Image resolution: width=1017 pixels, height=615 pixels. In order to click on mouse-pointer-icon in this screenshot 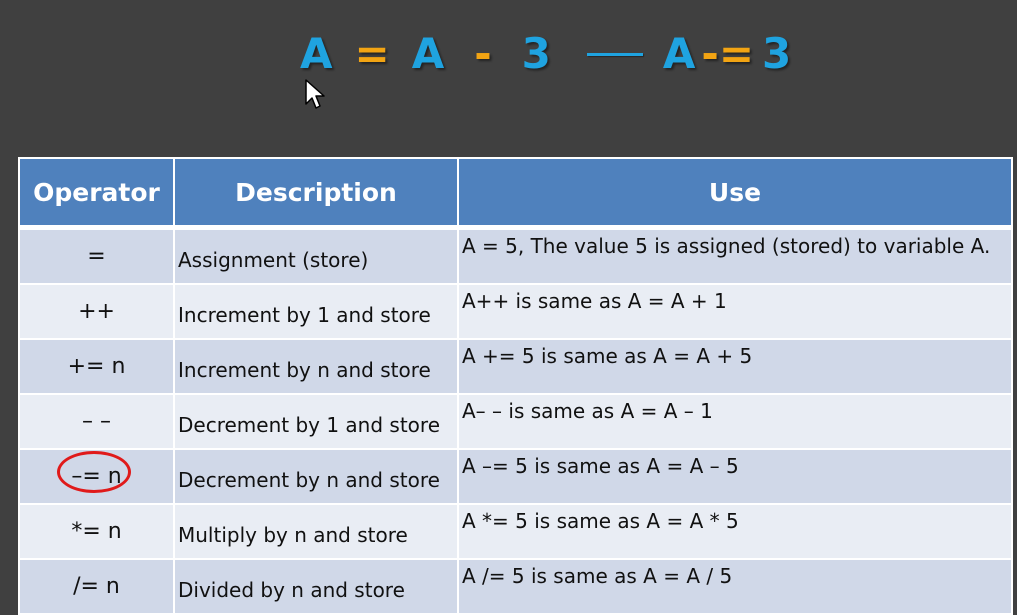, I will do `click(315, 94)`.